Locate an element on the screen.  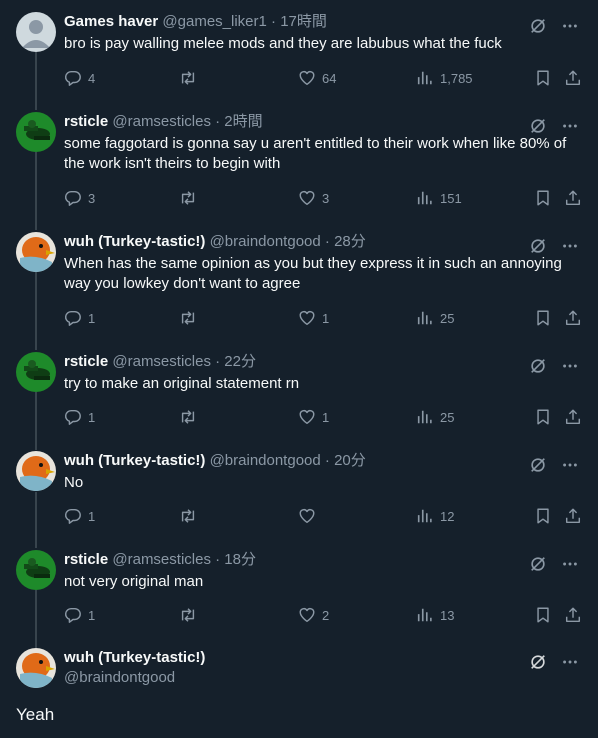
timestamp: 2時間 is located at coordinates (243, 121).